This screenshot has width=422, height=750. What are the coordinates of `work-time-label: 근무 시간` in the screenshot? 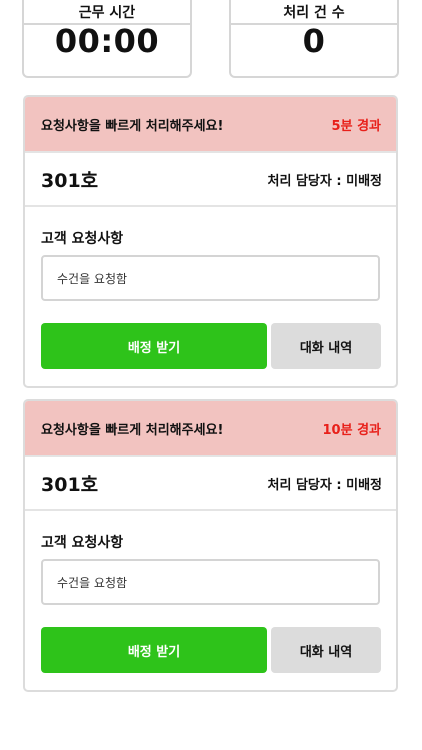 It's located at (107, 13).